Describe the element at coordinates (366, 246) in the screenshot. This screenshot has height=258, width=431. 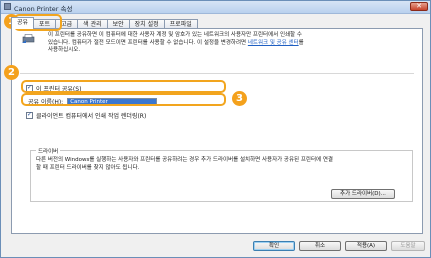
I see `apply-button: 적용(A)` at that location.